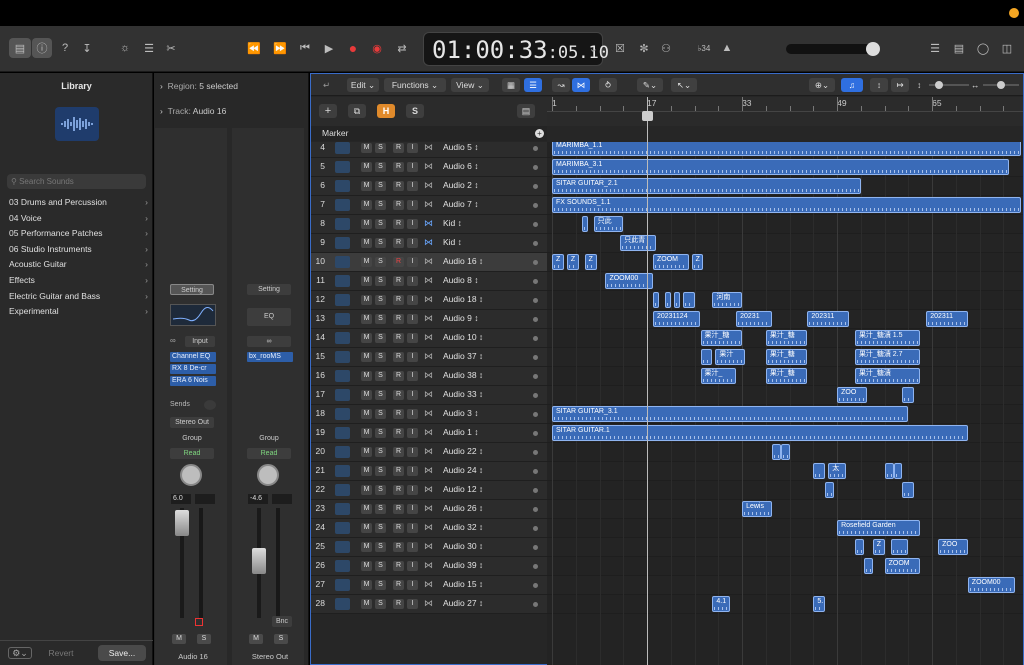 Image resolution: width=1024 pixels, height=665 pixels. Describe the element at coordinates (280, 48) in the screenshot. I see `forward-icon: ⏩` at that location.